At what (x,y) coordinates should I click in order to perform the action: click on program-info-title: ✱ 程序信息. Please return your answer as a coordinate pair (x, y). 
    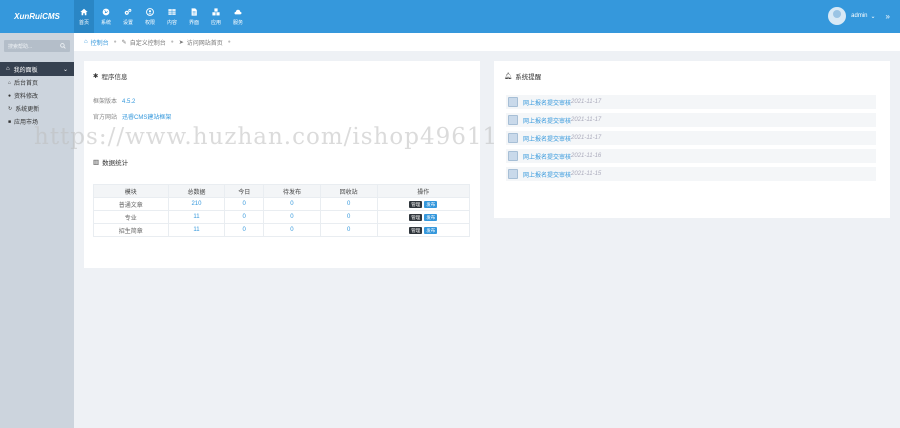
    Looking at the image, I should click on (110, 76).